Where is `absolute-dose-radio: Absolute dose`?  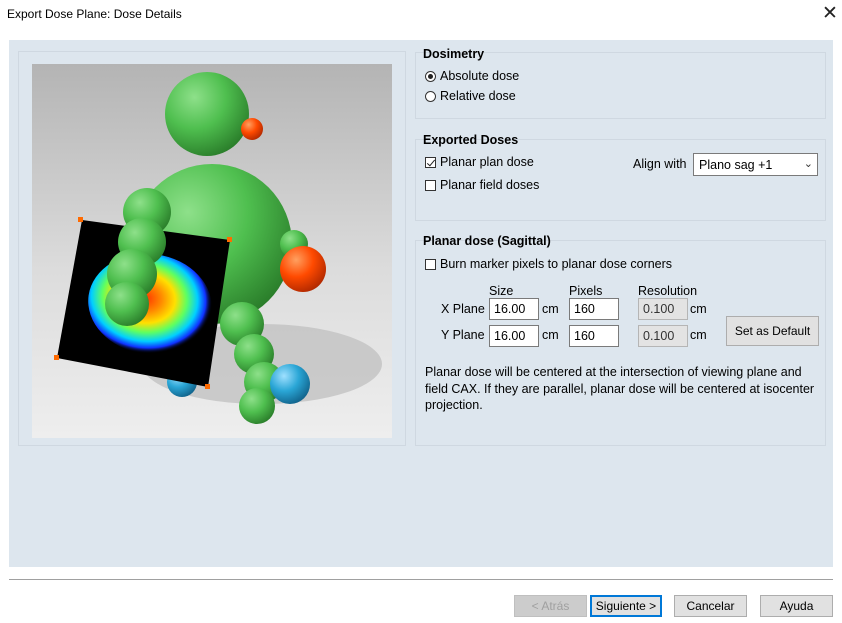
absolute-dose-radio: Absolute dose is located at coordinates (472, 76).